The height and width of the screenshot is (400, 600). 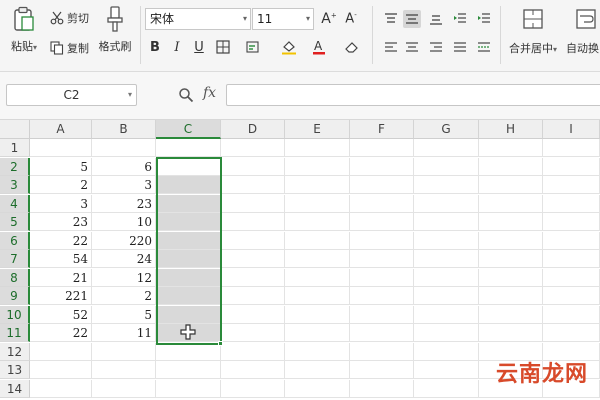 I want to click on cell-g3, so click(x=446, y=185).